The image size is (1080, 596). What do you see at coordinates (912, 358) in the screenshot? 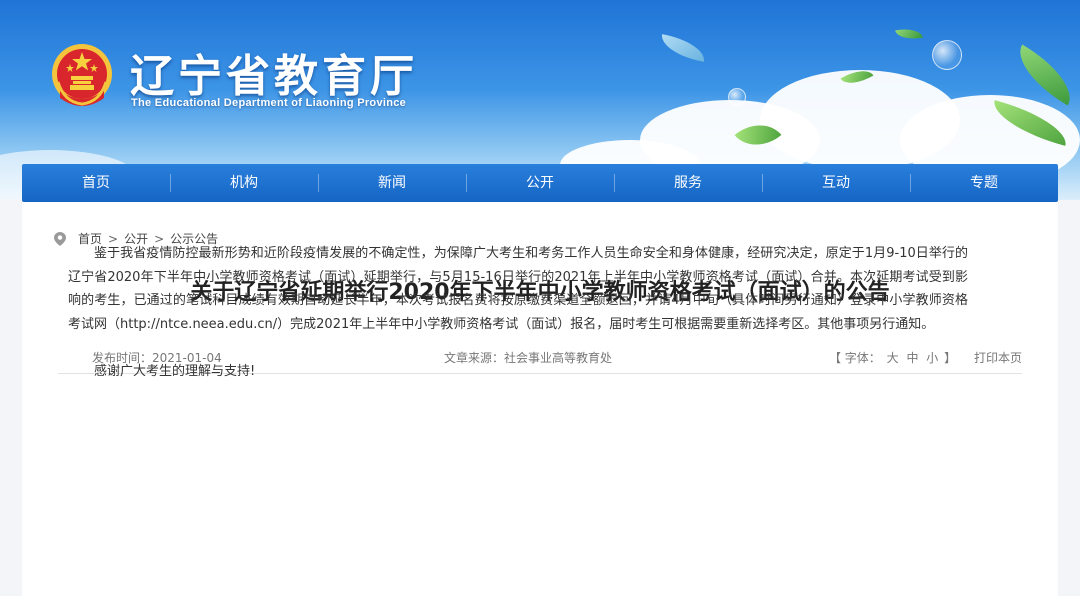
I see `font-size-medium-button: 中` at bounding box center [912, 358].